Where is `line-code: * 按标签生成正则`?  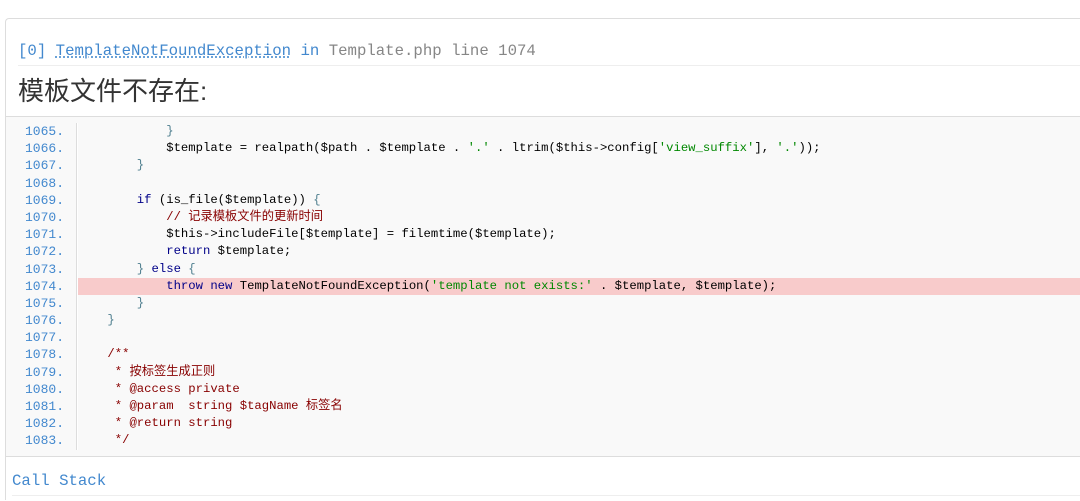 line-code: * 按标签生成正则 is located at coordinates (578, 372).